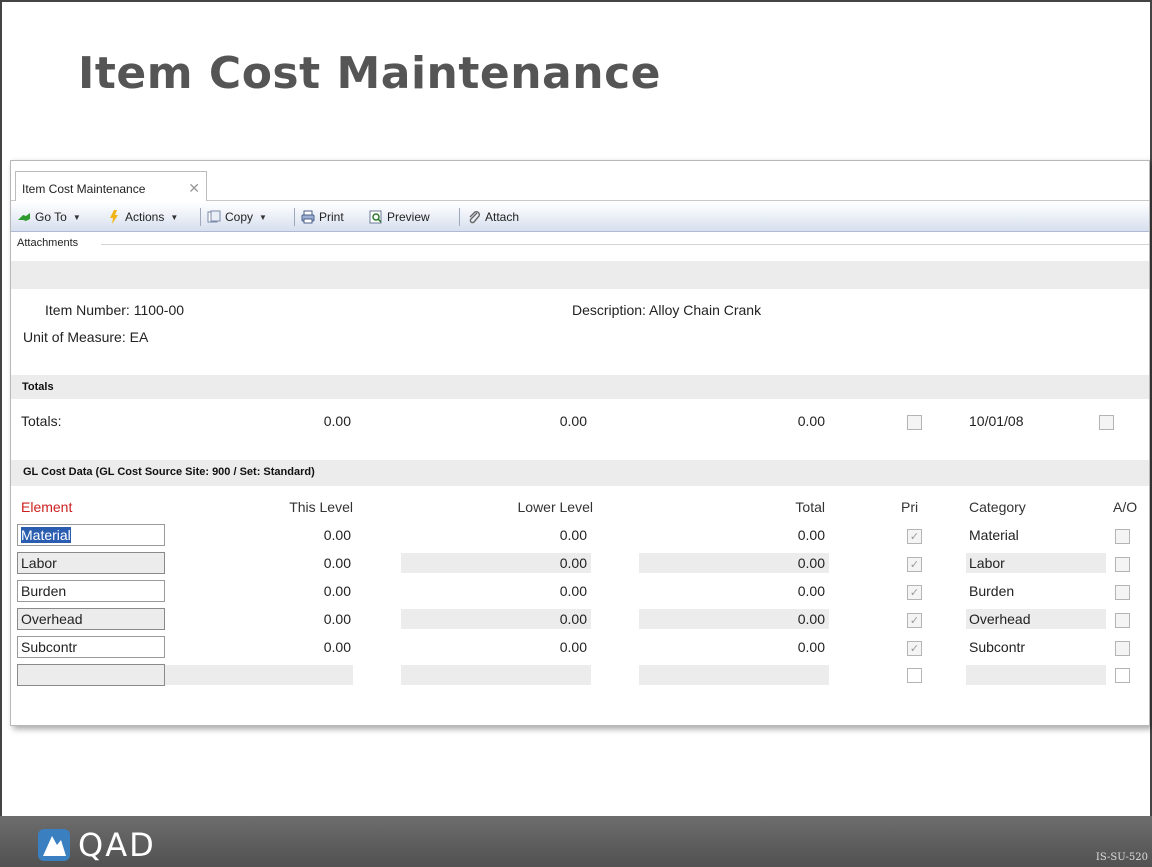 The width and height of the screenshot is (1152, 867). Describe the element at coordinates (994, 535) in the screenshot. I see `category-cell: Material` at that location.